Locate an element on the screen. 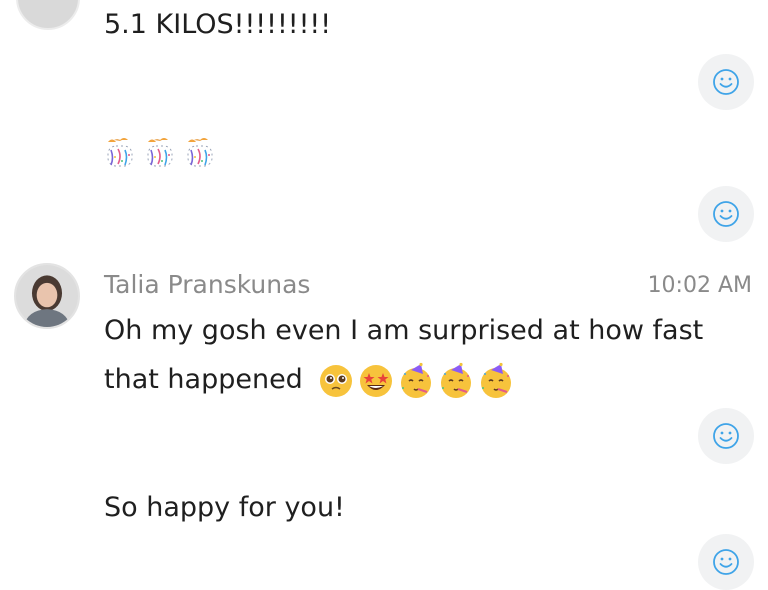 This screenshot has height=590, width=768. message-text: that happened is located at coordinates (203, 379).